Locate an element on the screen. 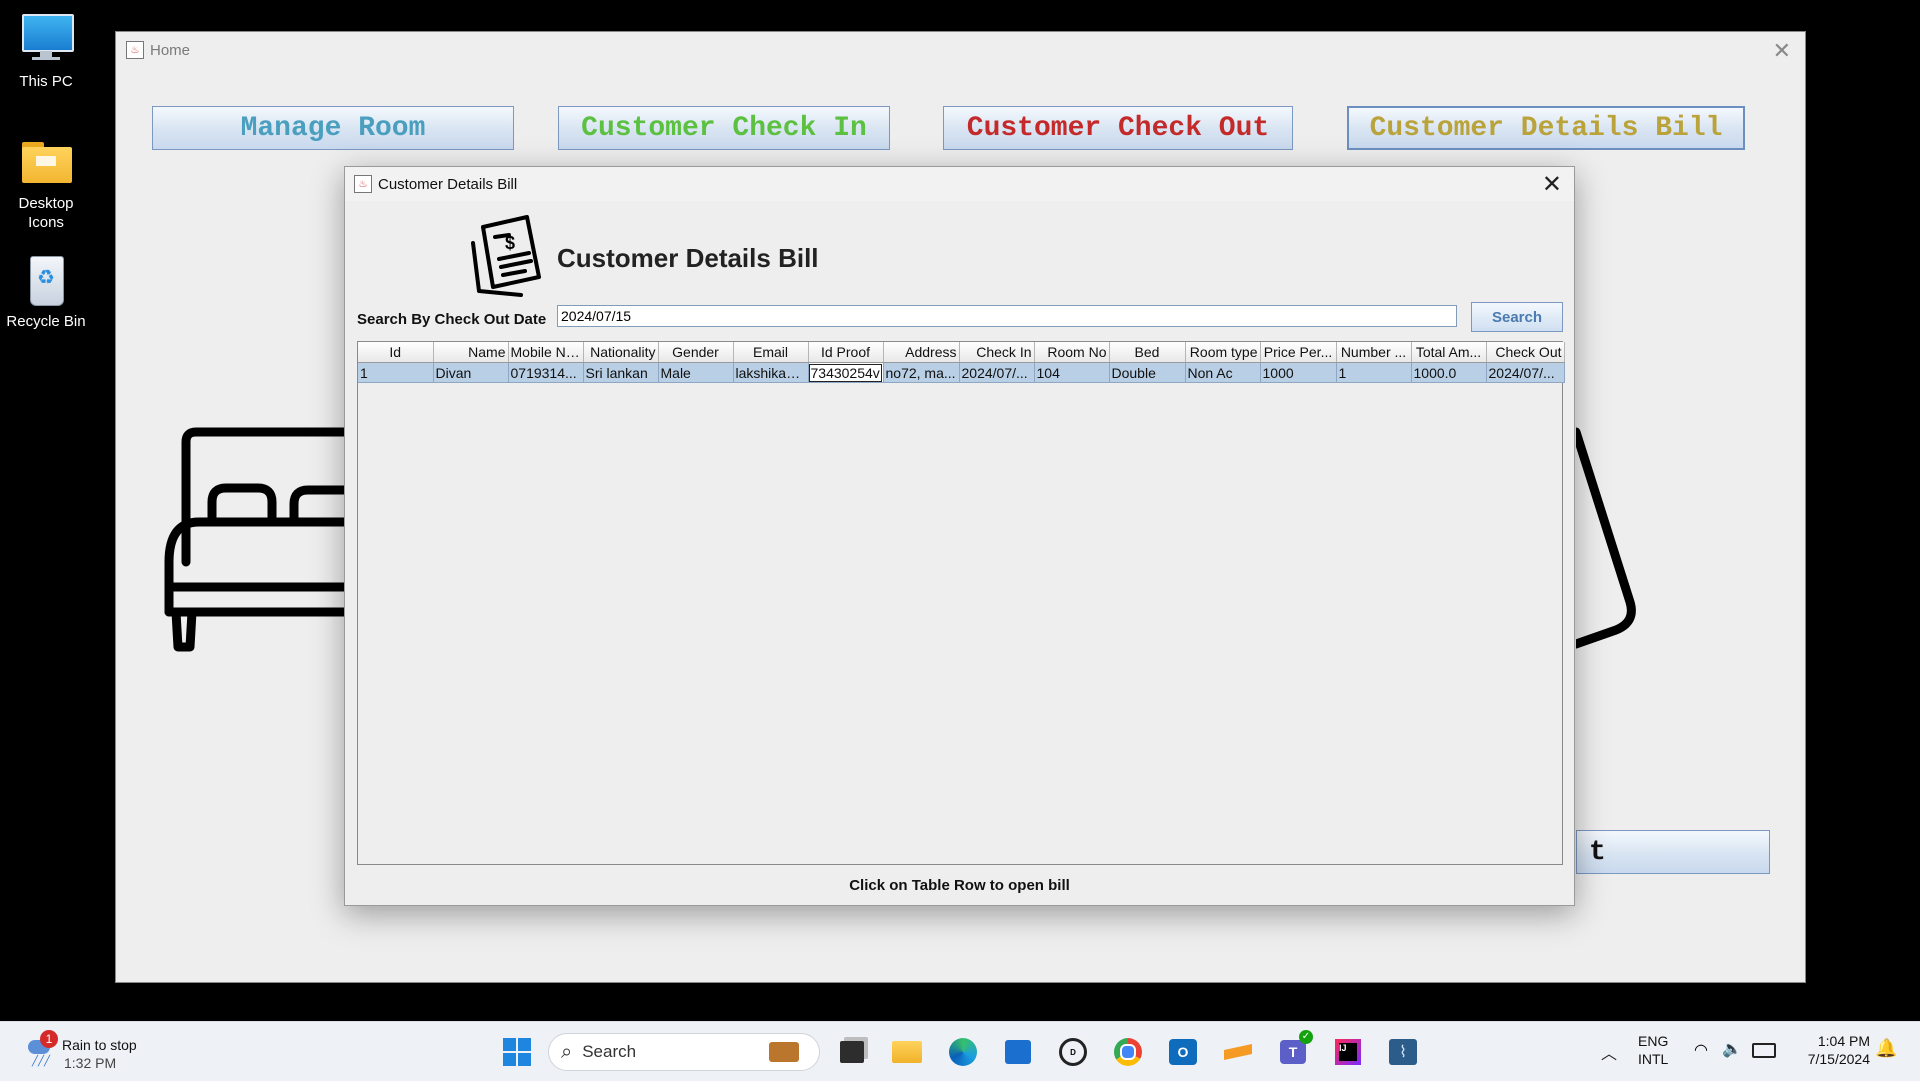 This screenshot has height=1081, width=1920. column-header: Room type is located at coordinates (1223, 352).